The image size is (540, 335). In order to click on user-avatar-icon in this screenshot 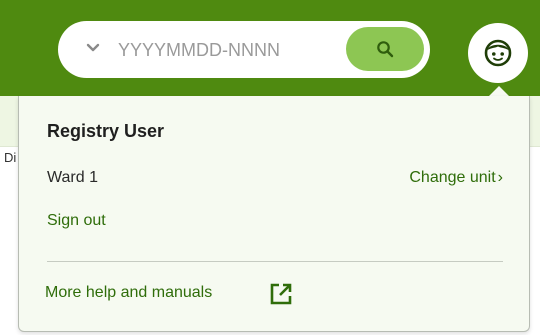, I will do `click(498, 53)`.